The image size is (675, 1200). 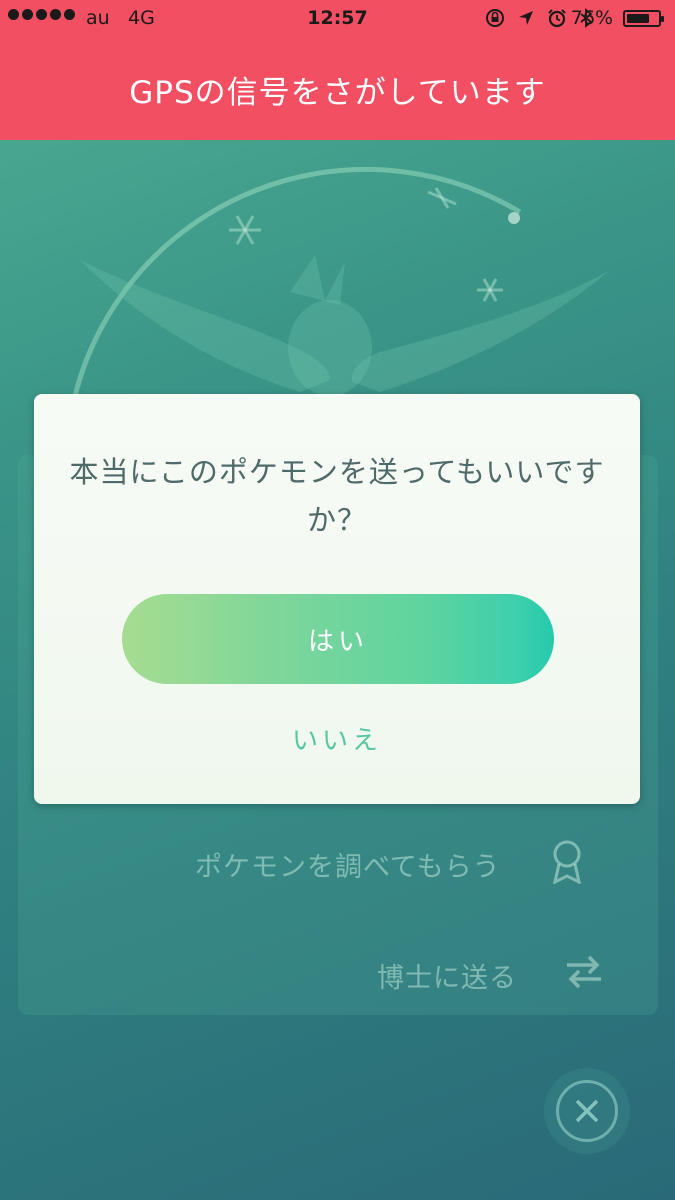 I want to click on battery-percent: 76%, so click(x=591, y=18).